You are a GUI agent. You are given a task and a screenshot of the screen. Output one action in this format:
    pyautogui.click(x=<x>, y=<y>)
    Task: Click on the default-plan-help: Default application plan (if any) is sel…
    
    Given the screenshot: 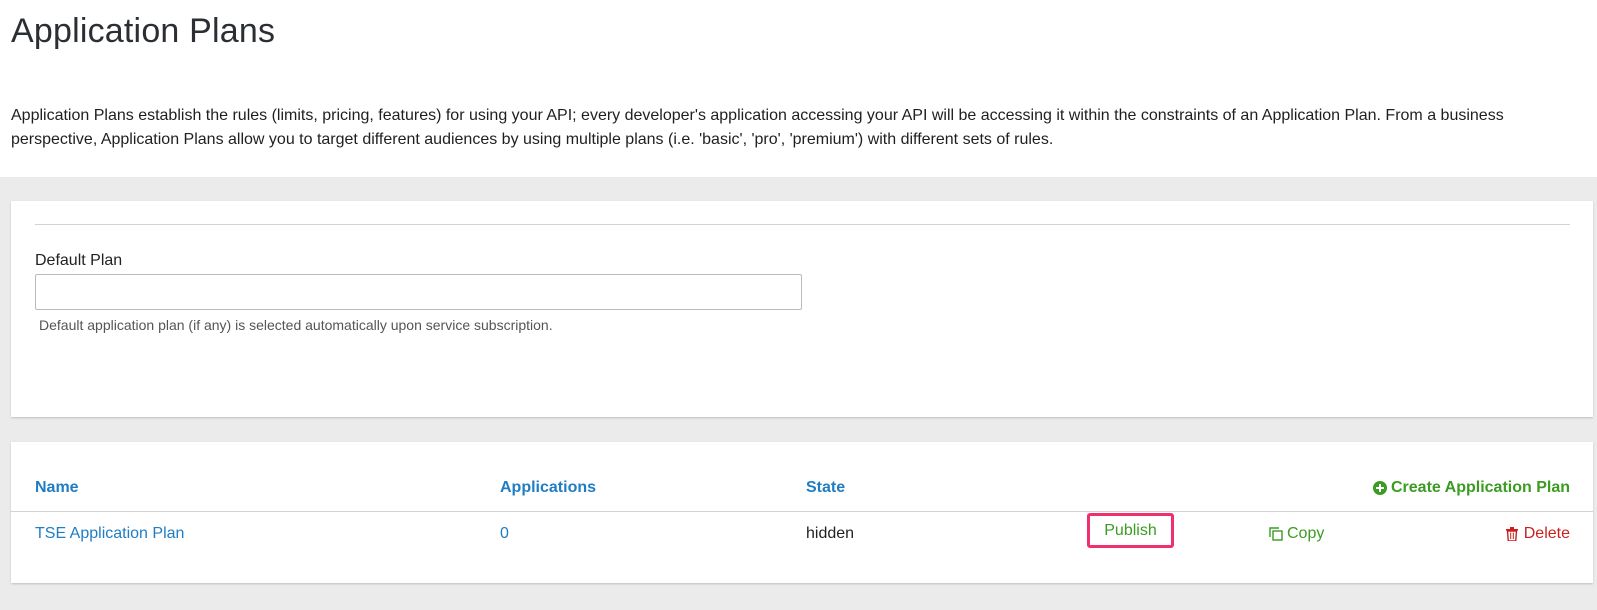 What is the action you would take?
    pyautogui.click(x=296, y=325)
    